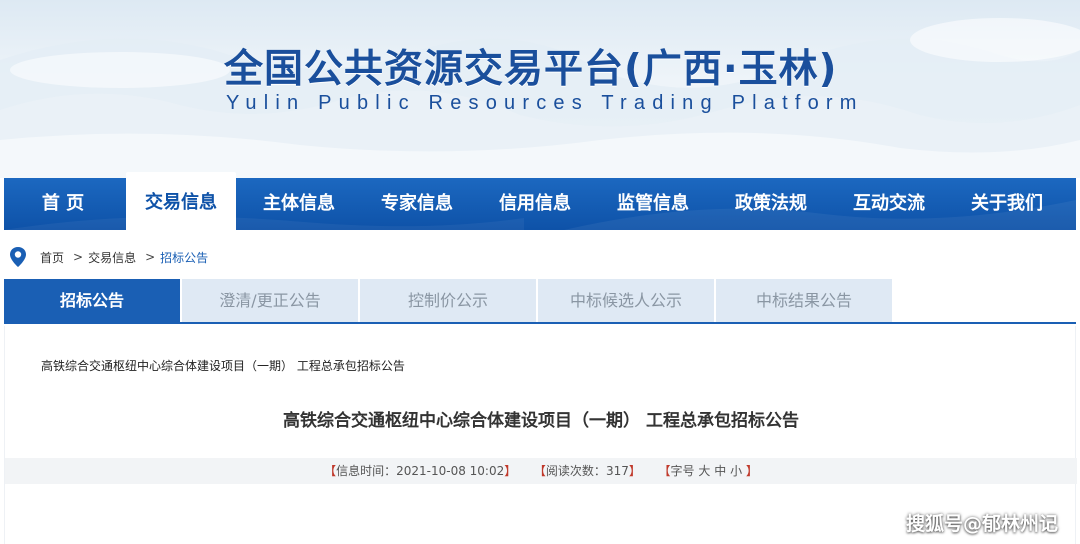  What do you see at coordinates (184, 257) in the screenshot?
I see `breadcrumb-current: 招标公告` at bounding box center [184, 257].